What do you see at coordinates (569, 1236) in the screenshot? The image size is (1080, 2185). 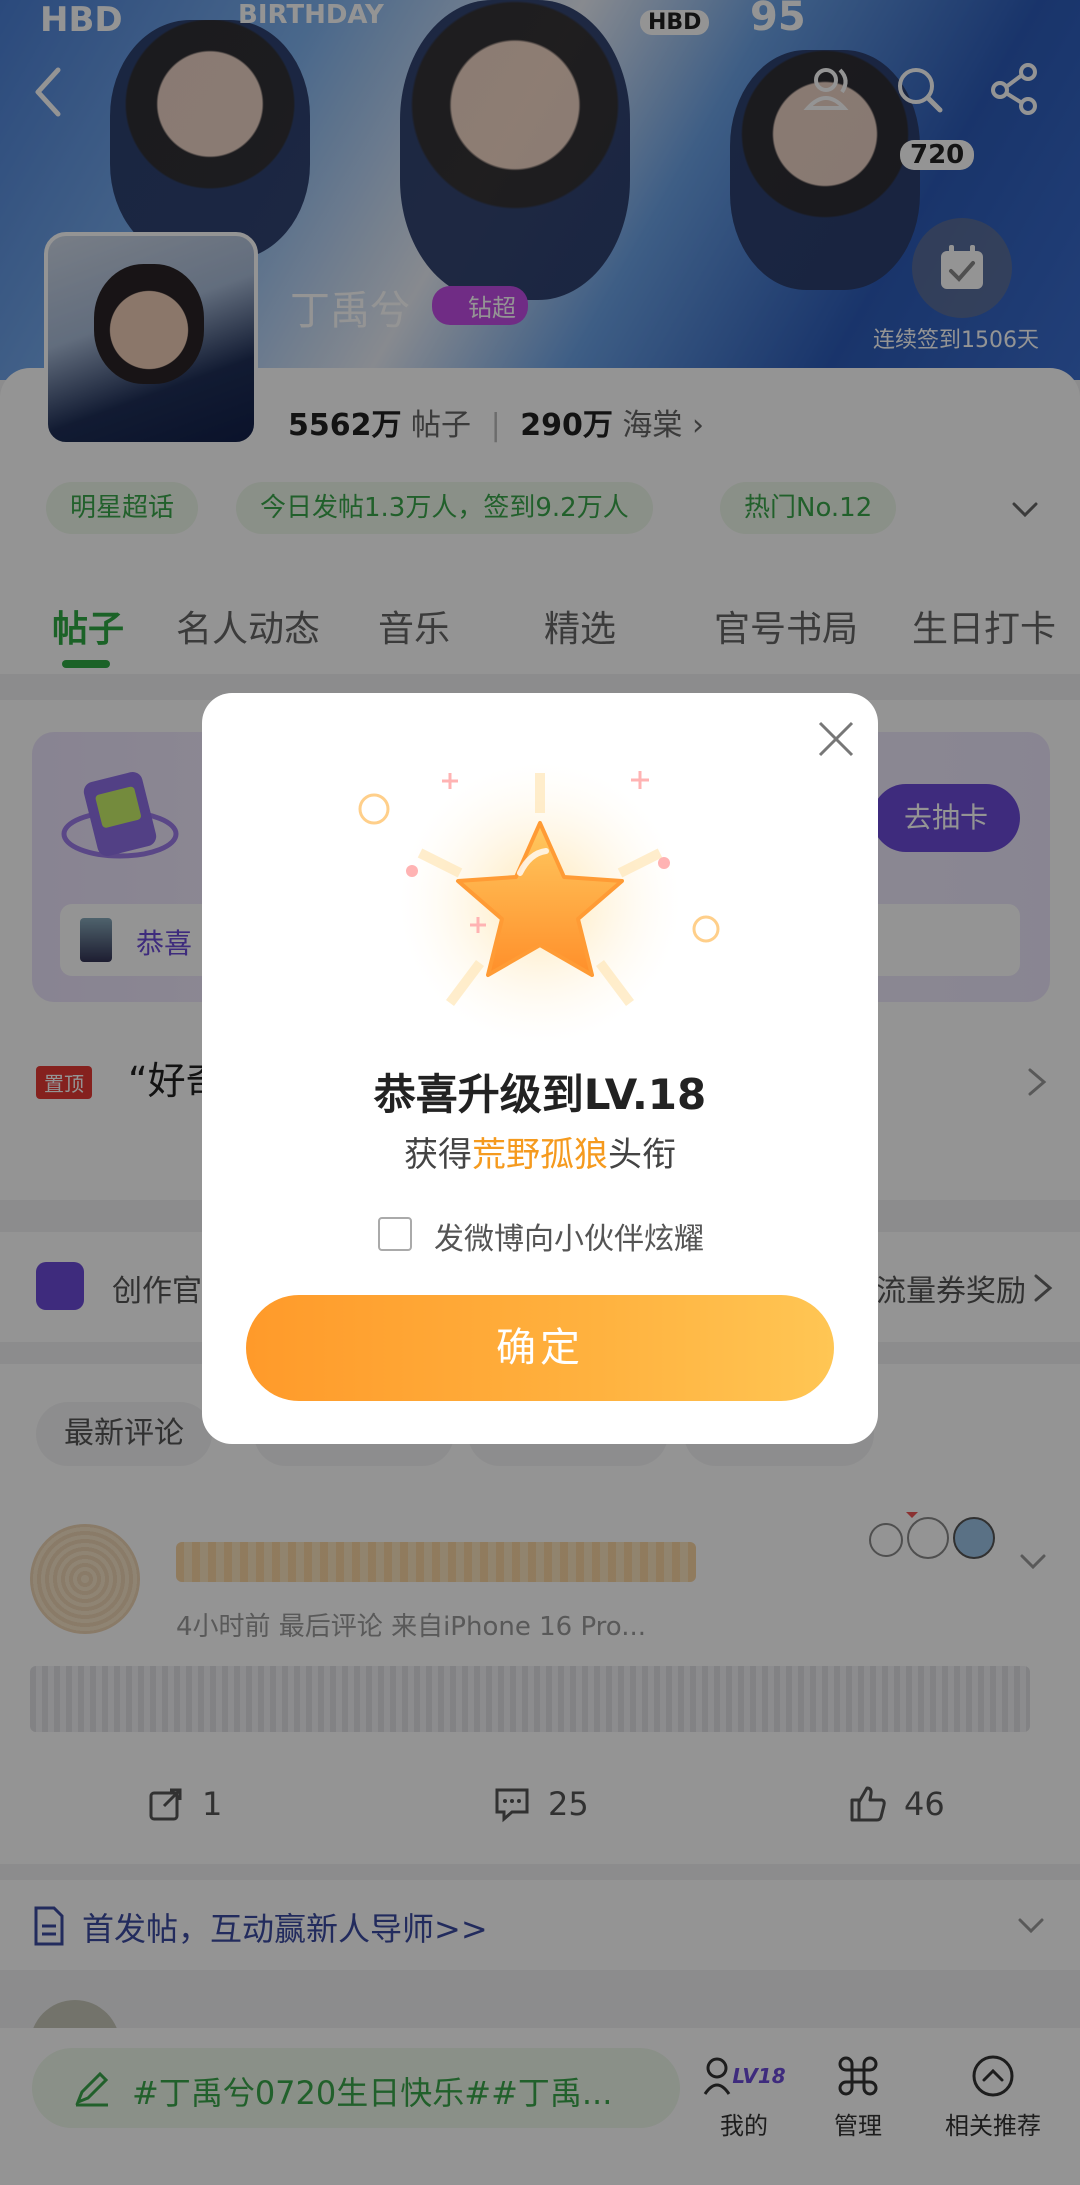 I see `share-checkbox-label: 发微博向小伙伴炫耀` at bounding box center [569, 1236].